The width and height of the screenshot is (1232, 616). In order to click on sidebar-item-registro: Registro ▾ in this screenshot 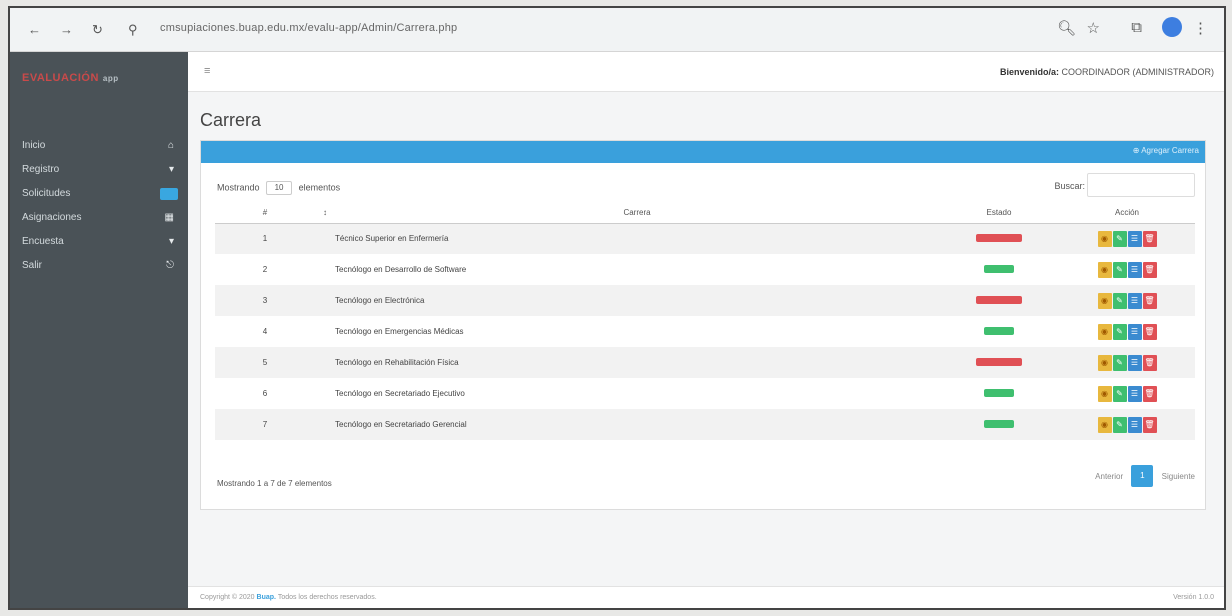, I will do `click(99, 170)`.